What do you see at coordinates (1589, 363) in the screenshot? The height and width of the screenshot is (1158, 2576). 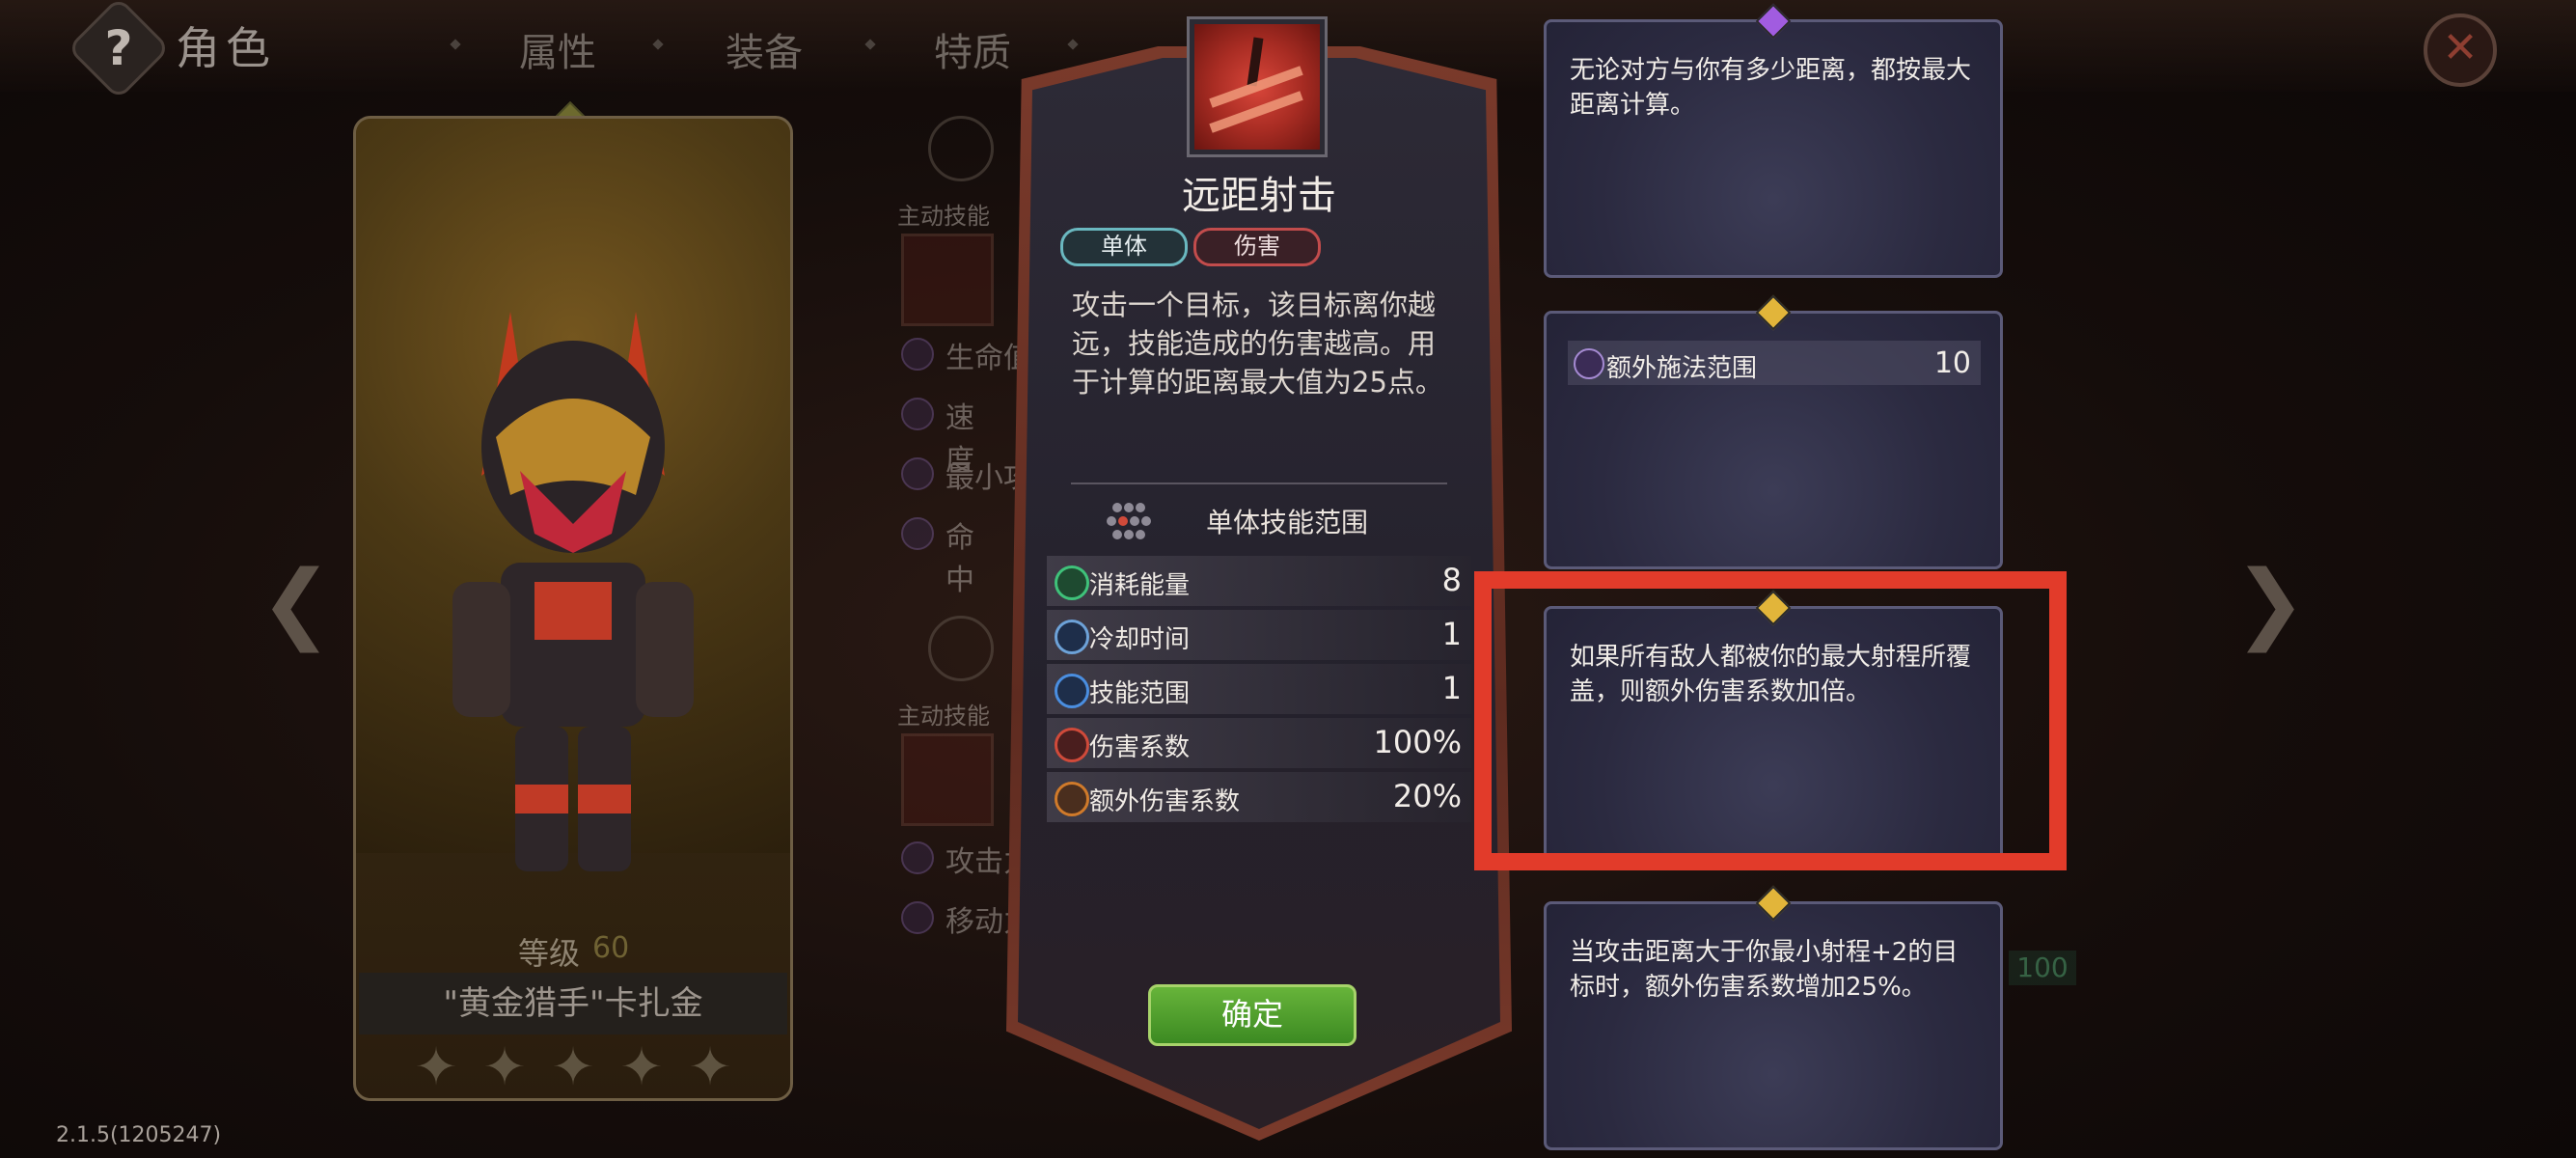 I see `cast-range-icon` at bounding box center [1589, 363].